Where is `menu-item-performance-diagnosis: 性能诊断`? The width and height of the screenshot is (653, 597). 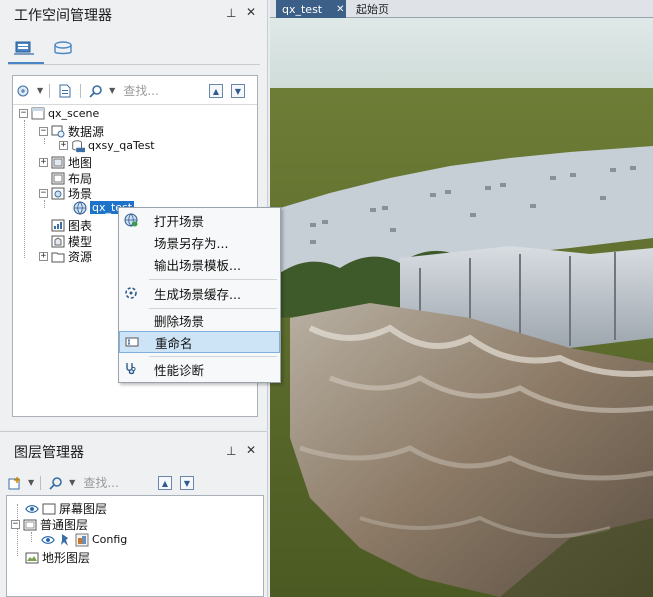
menu-item-performance-diagnosis: 性能诊断 is located at coordinates (199, 369).